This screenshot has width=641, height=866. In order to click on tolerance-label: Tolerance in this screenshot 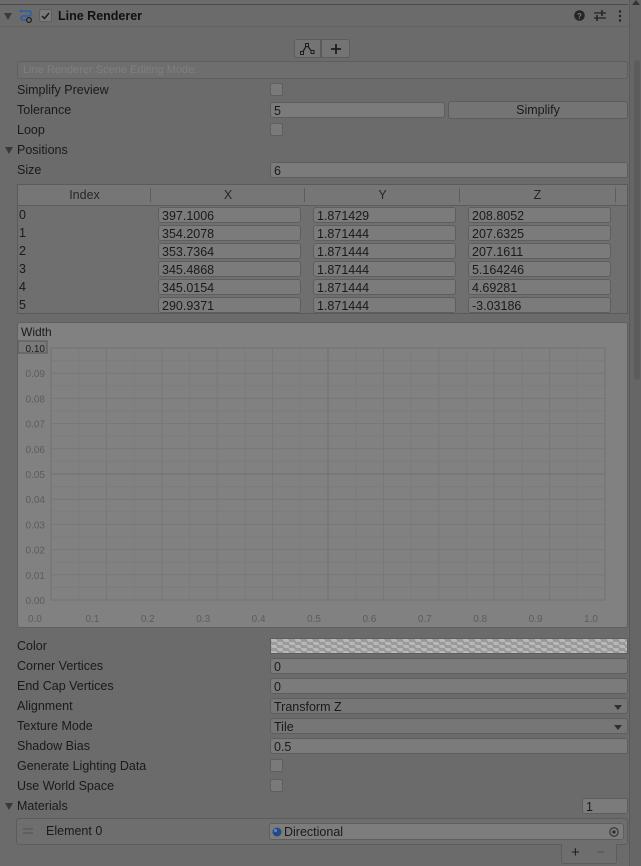, I will do `click(44, 110)`.